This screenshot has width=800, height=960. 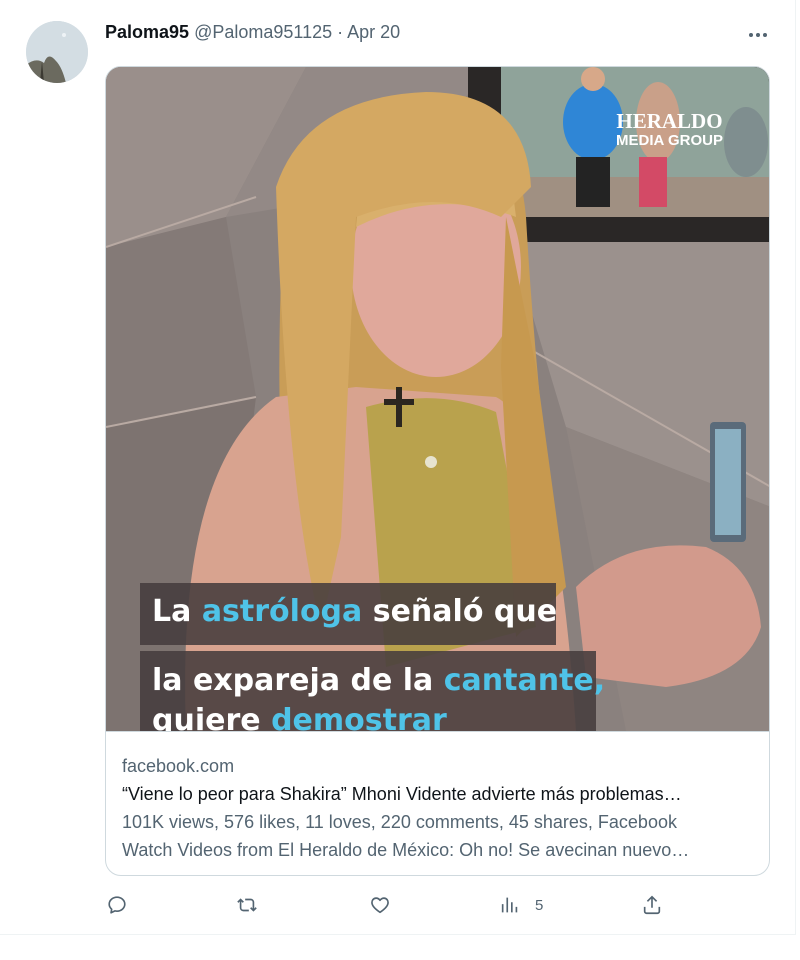 I want to click on watermark-line1: HERALDO, so click(x=669, y=121).